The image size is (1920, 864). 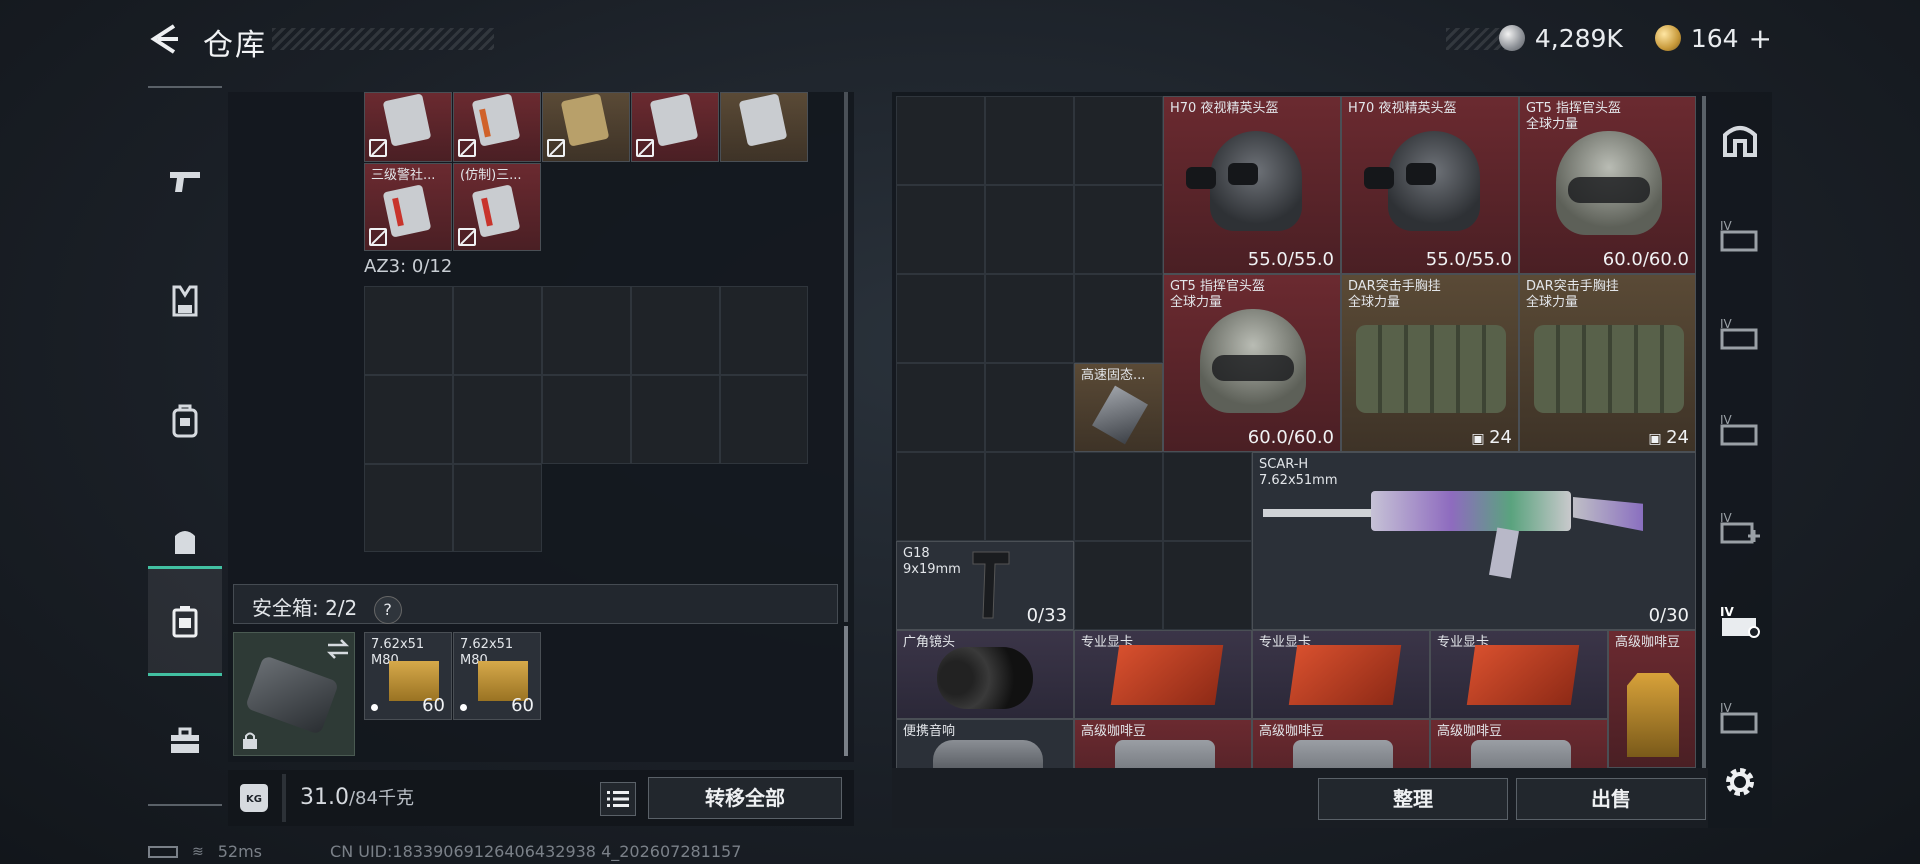 I want to click on g18-pistol-icon, so click(x=991, y=585).